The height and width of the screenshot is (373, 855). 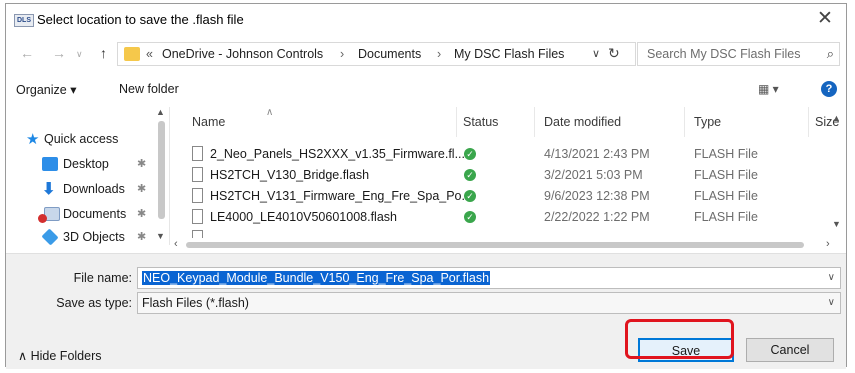 I want to click on navigation-scrollbar: ▲ ▼, so click(x=161, y=176).